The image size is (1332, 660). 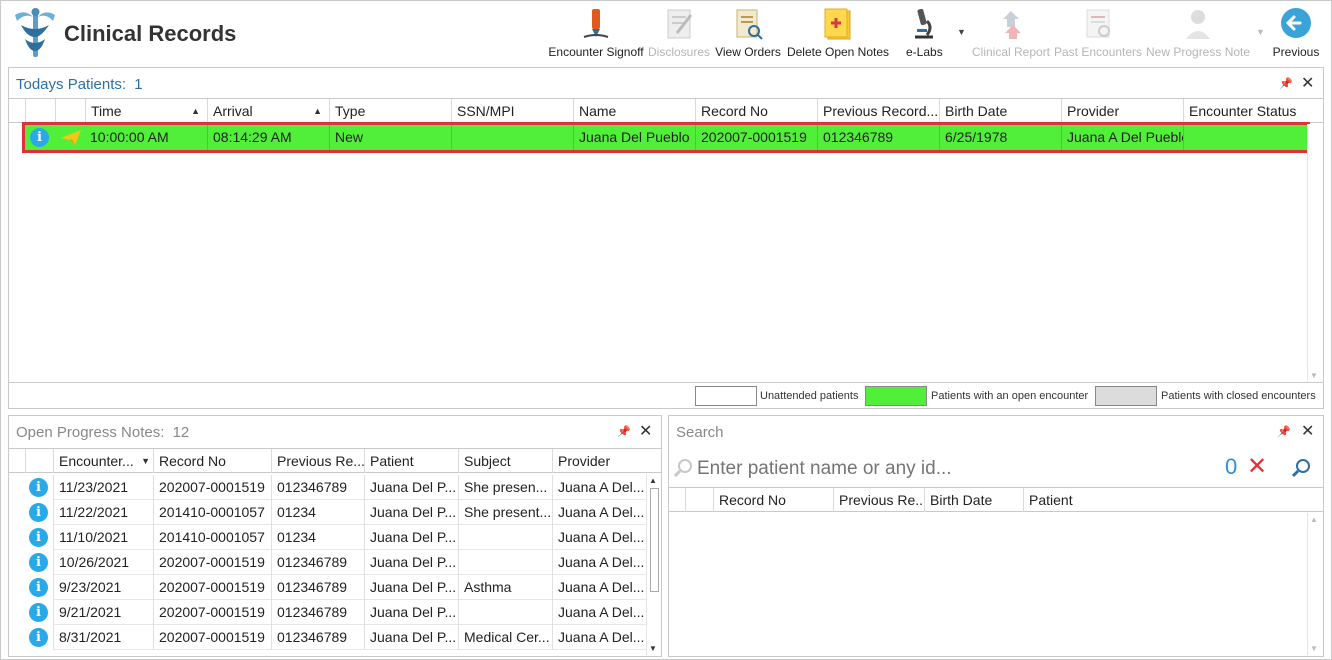 I want to click on elabs-dropdown-arrow-icon: ▼, so click(x=961, y=32).